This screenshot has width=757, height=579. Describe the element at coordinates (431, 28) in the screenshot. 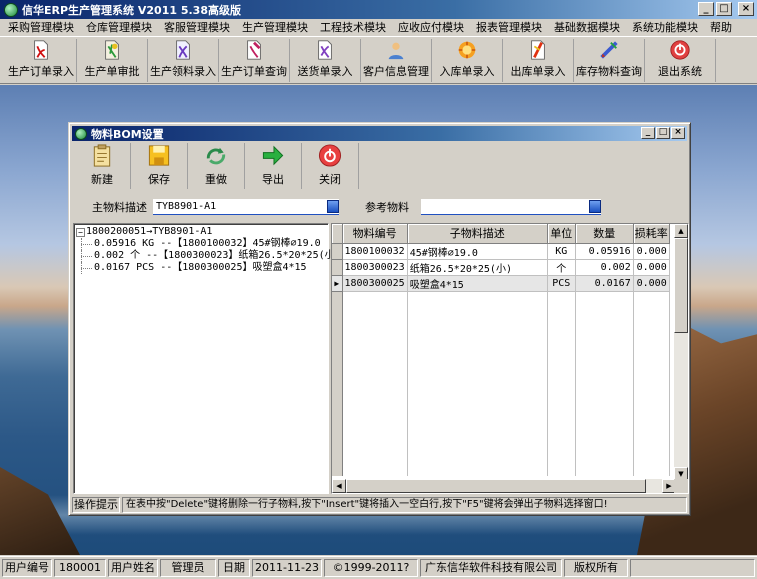

I see `menu-receivable-payable: 应收应付模块` at that location.